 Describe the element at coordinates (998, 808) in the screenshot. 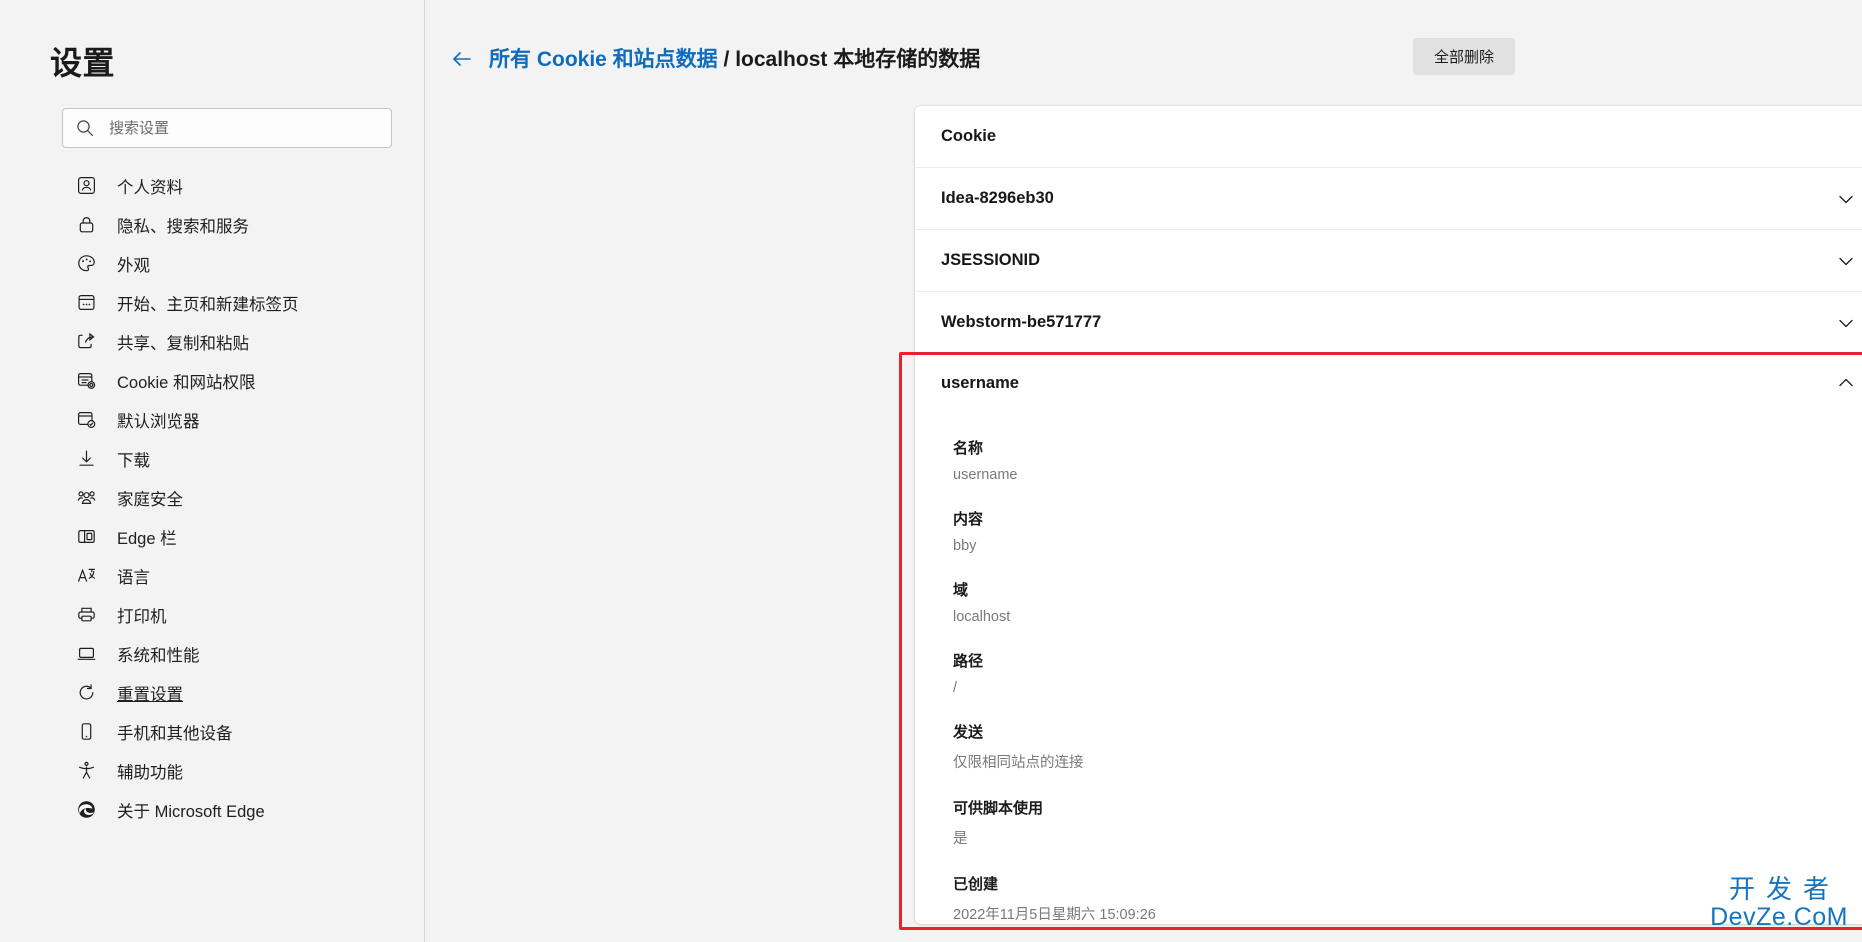

I see `detail-label-script-accessible: 可供脚本使用` at that location.